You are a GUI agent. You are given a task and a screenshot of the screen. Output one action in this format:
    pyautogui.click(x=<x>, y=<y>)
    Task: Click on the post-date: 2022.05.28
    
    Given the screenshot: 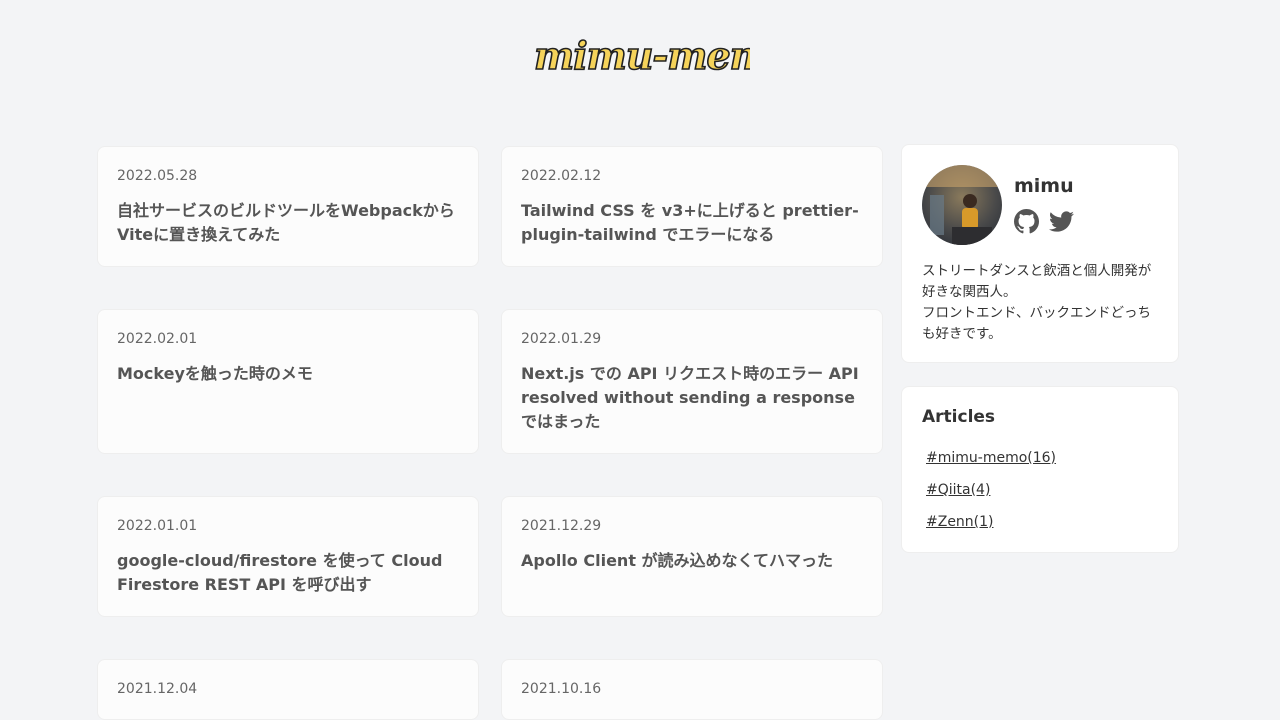 What is the action you would take?
    pyautogui.click(x=157, y=176)
    